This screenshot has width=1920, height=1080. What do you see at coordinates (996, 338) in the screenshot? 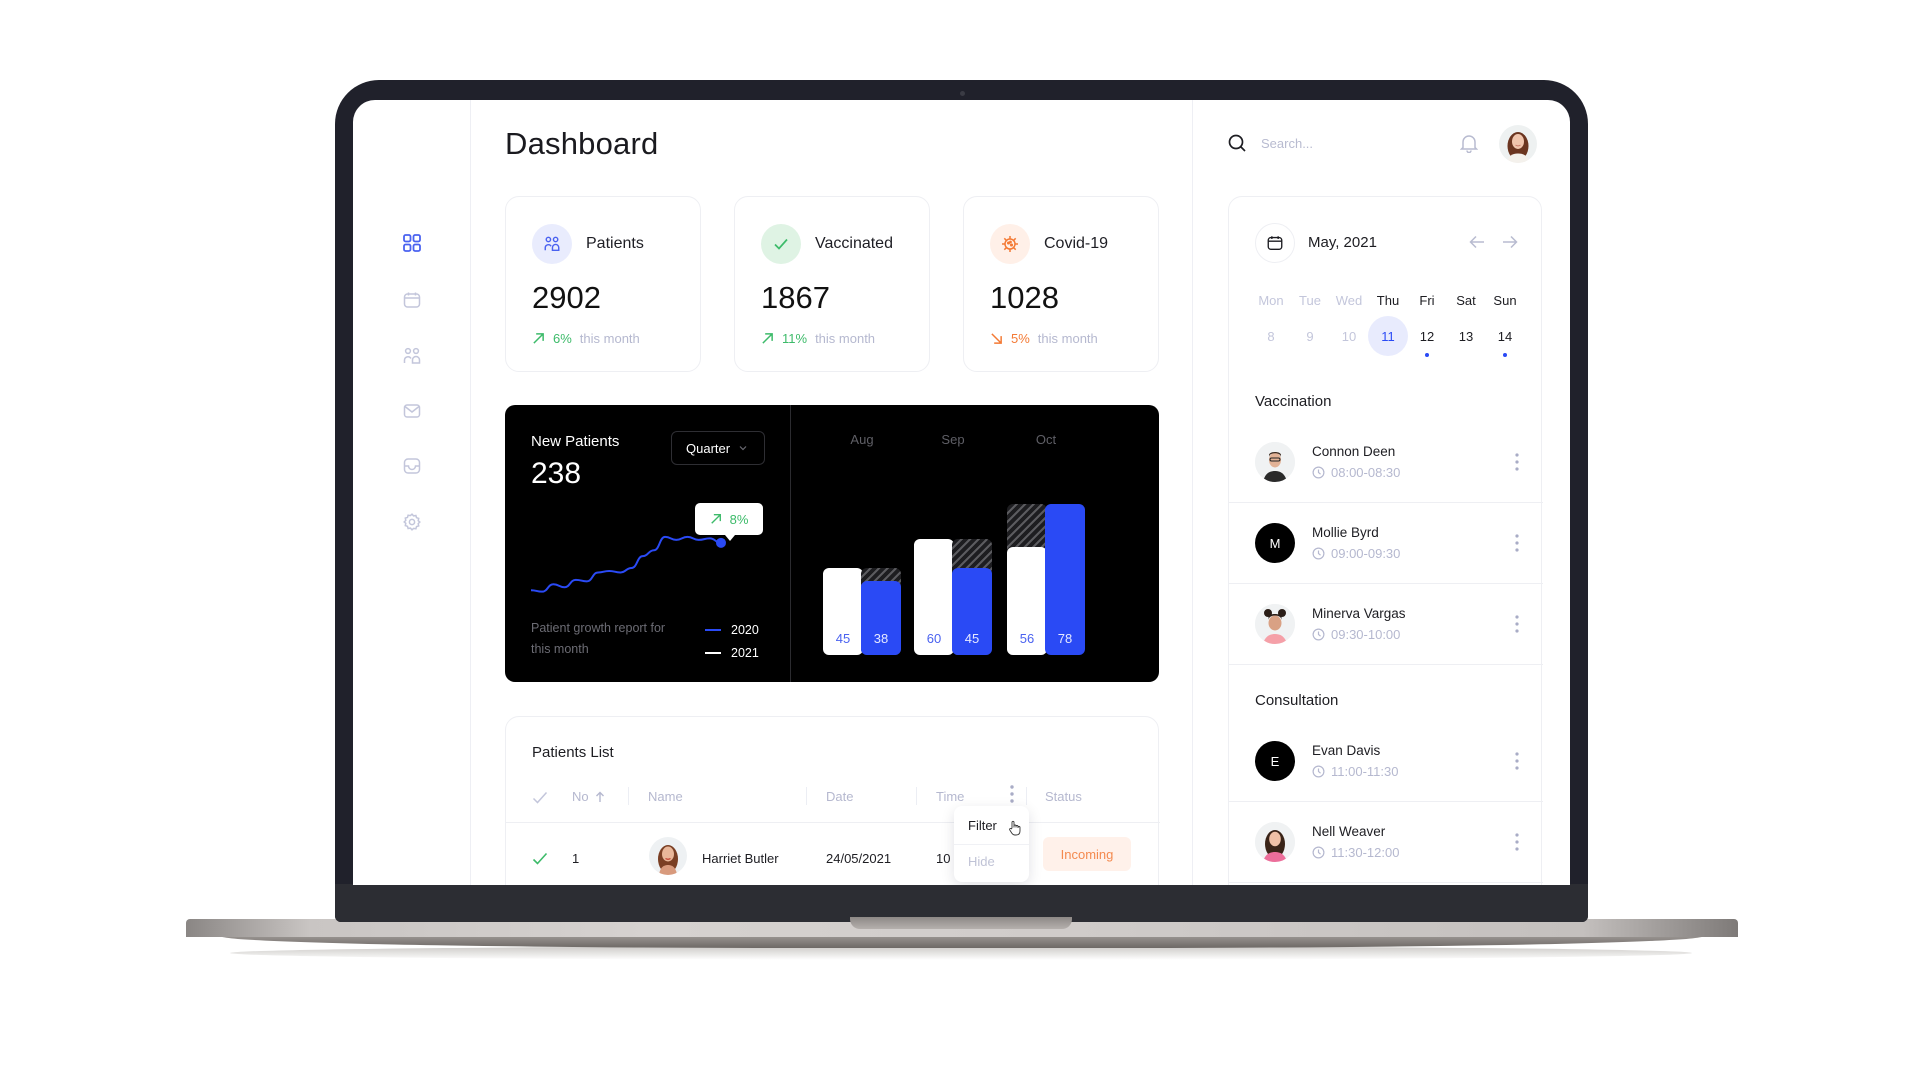
I see `arrow-down-right-icon` at bounding box center [996, 338].